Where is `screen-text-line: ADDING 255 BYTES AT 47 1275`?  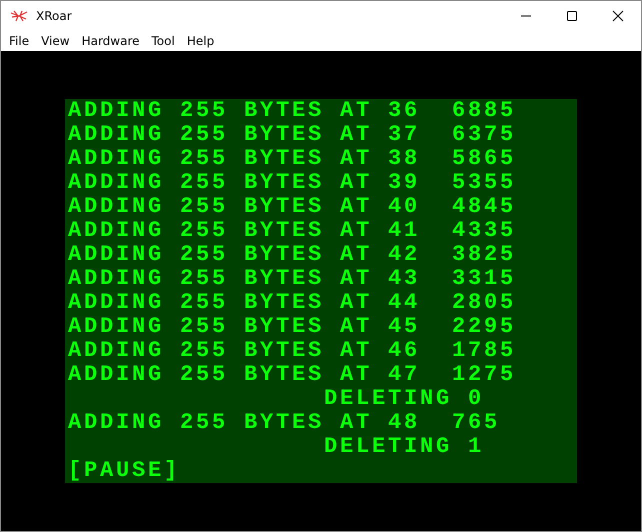
screen-text-line: ADDING 255 BYTES AT 47 1275 is located at coordinates (291, 375).